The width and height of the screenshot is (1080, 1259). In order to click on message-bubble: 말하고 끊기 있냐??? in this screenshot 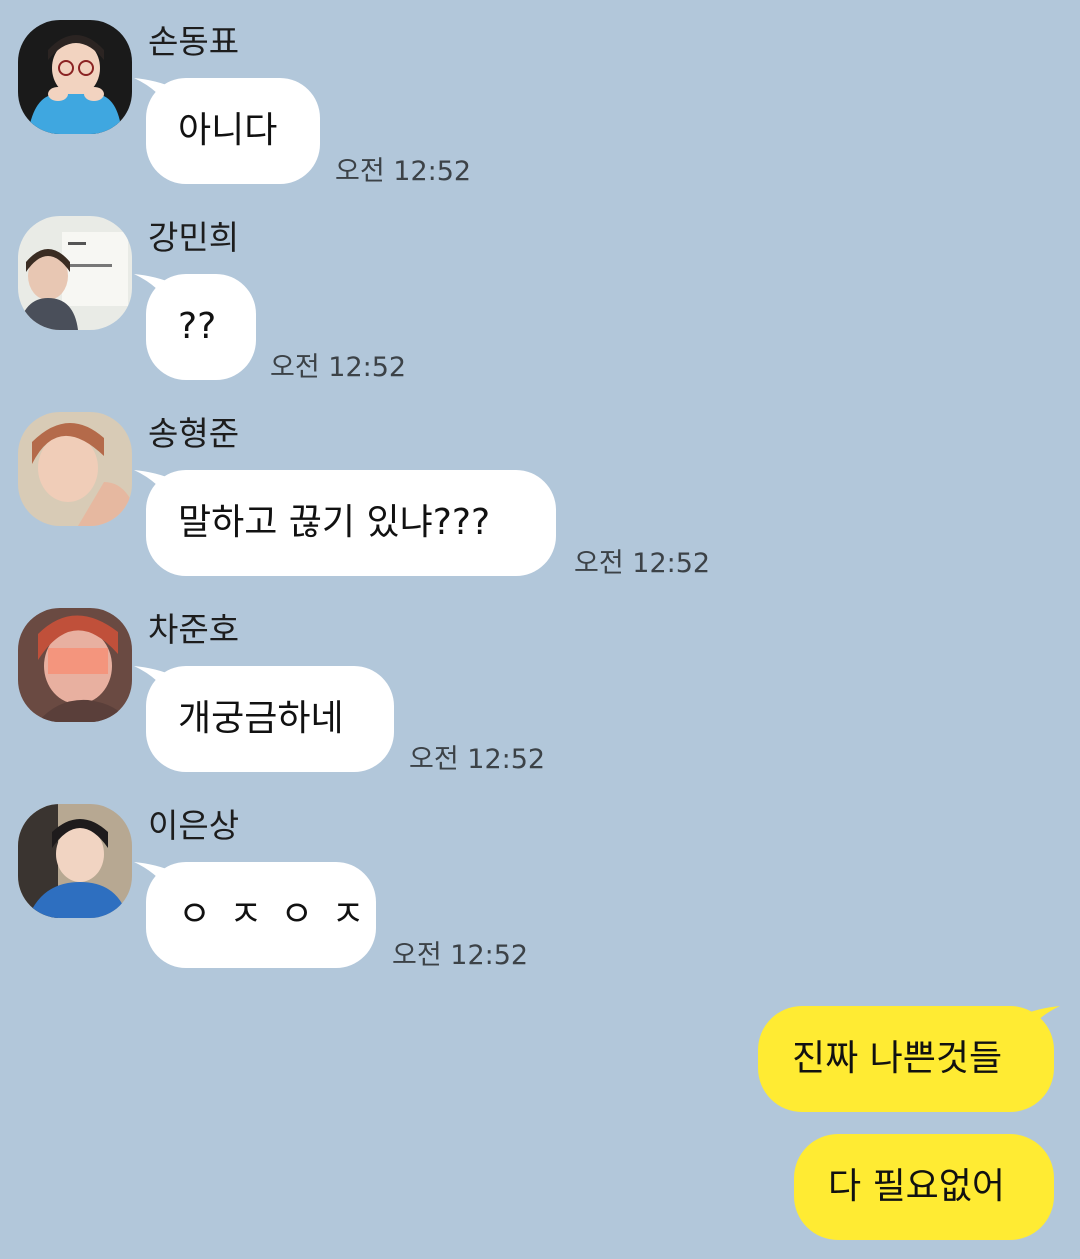, I will do `click(351, 523)`.